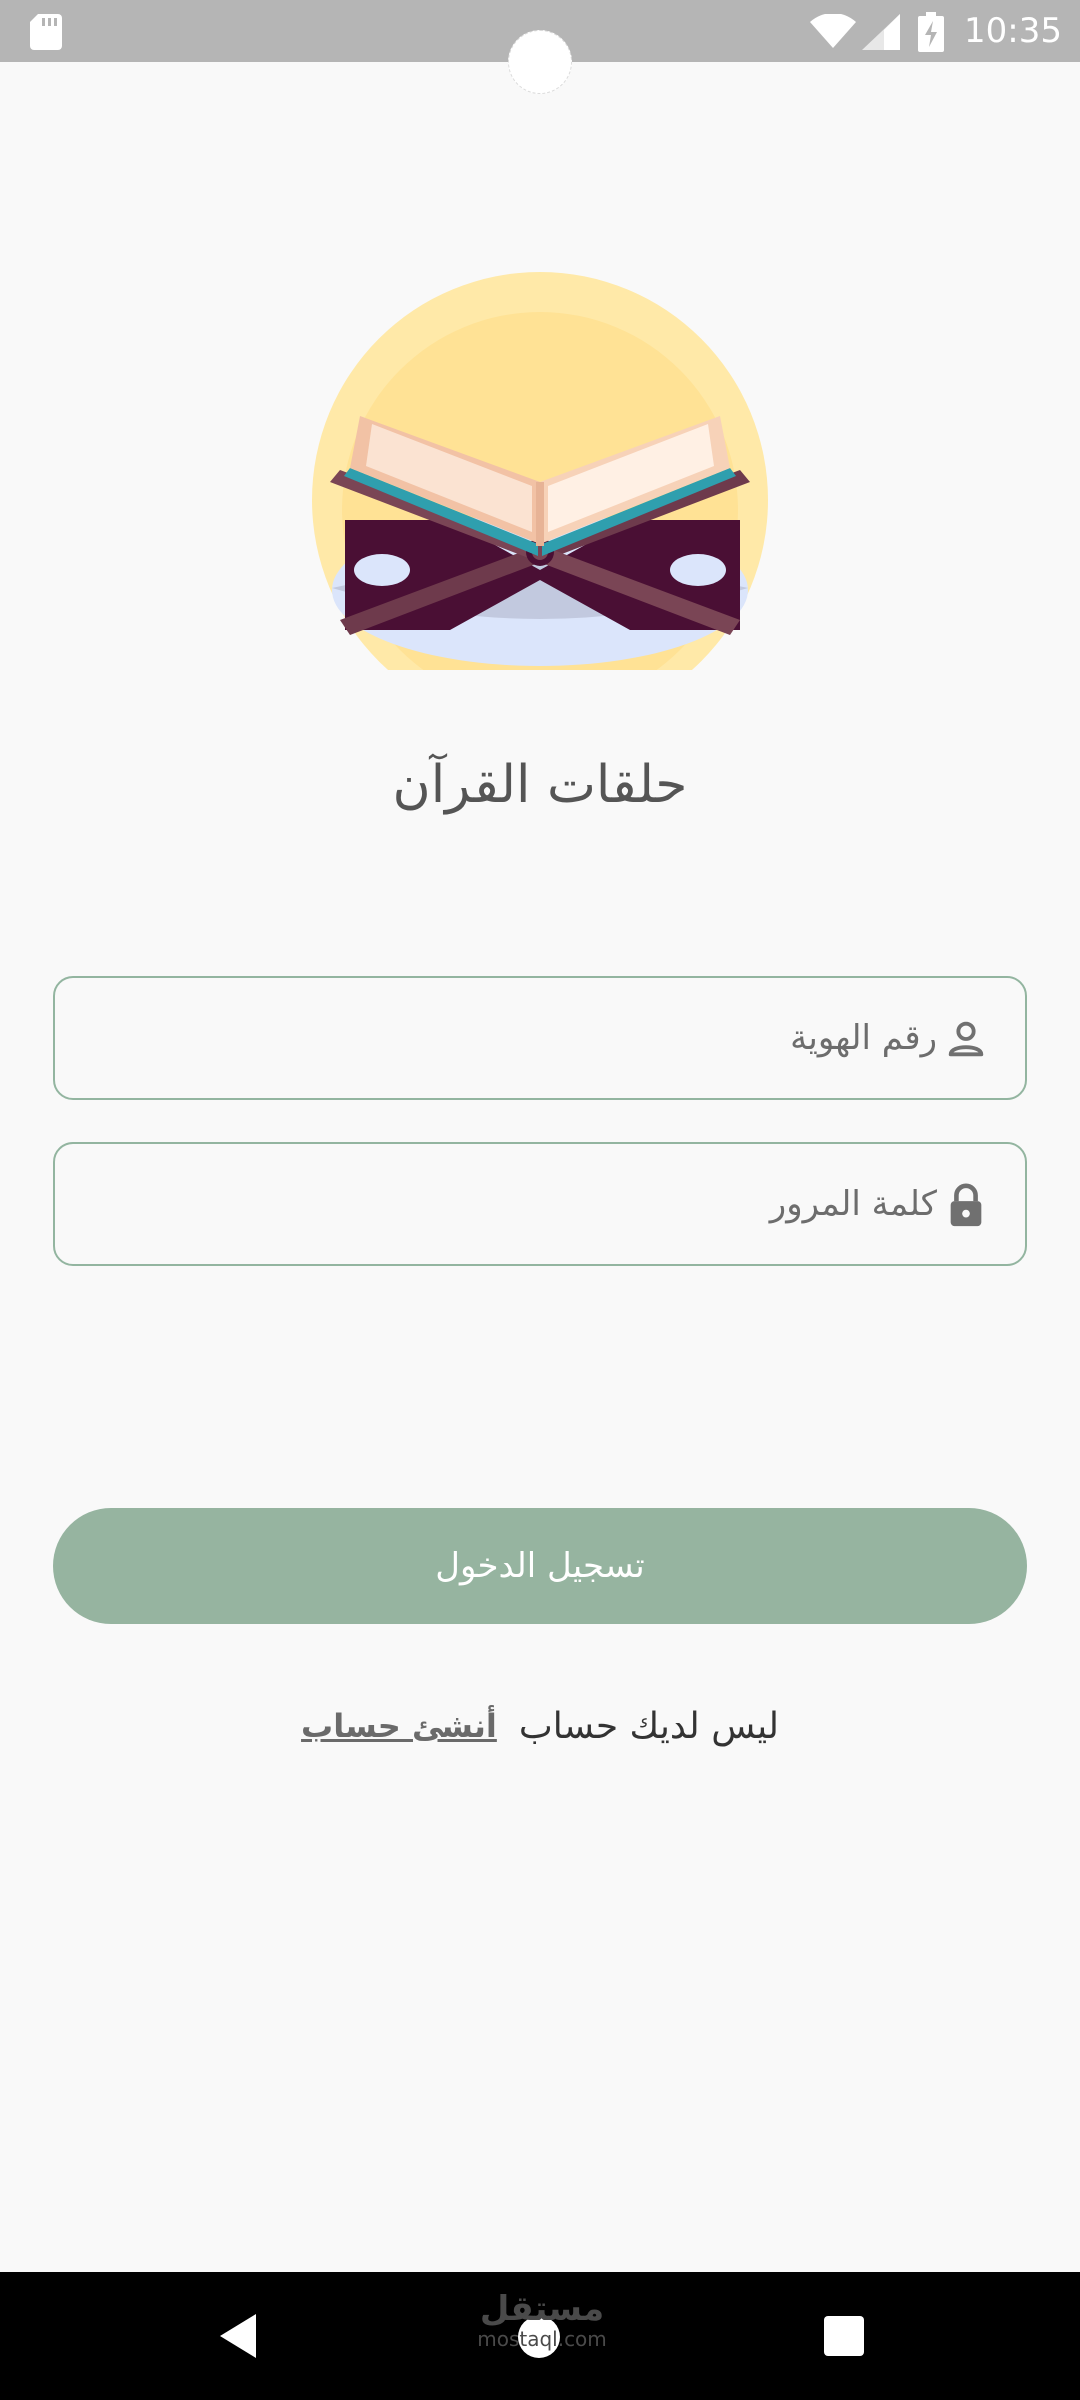 This screenshot has height=2400, width=1080. I want to click on app-title: حلقات القرآن, so click(540, 785).